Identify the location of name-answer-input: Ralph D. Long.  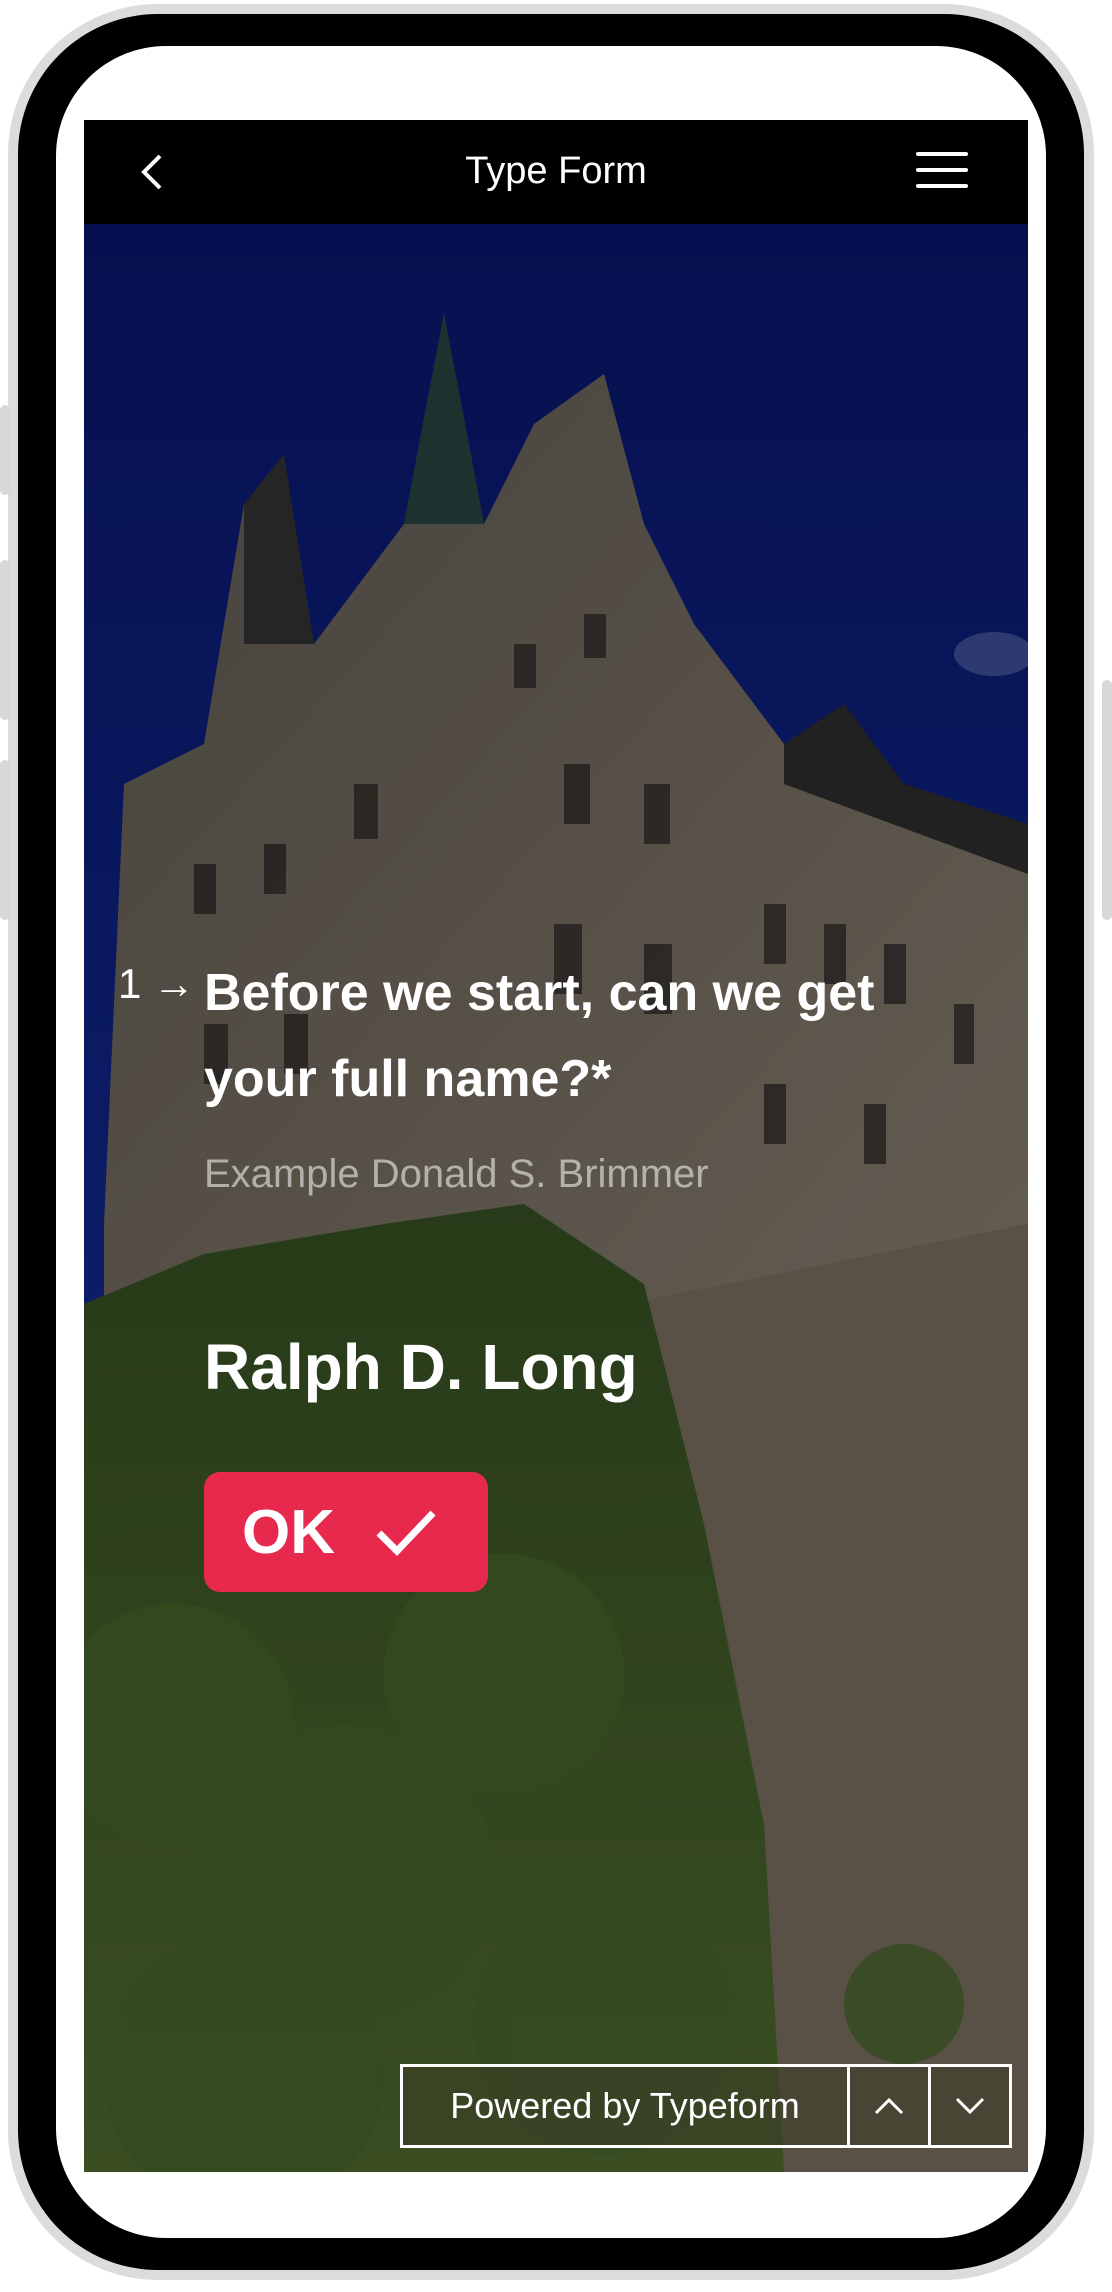
(421, 1367).